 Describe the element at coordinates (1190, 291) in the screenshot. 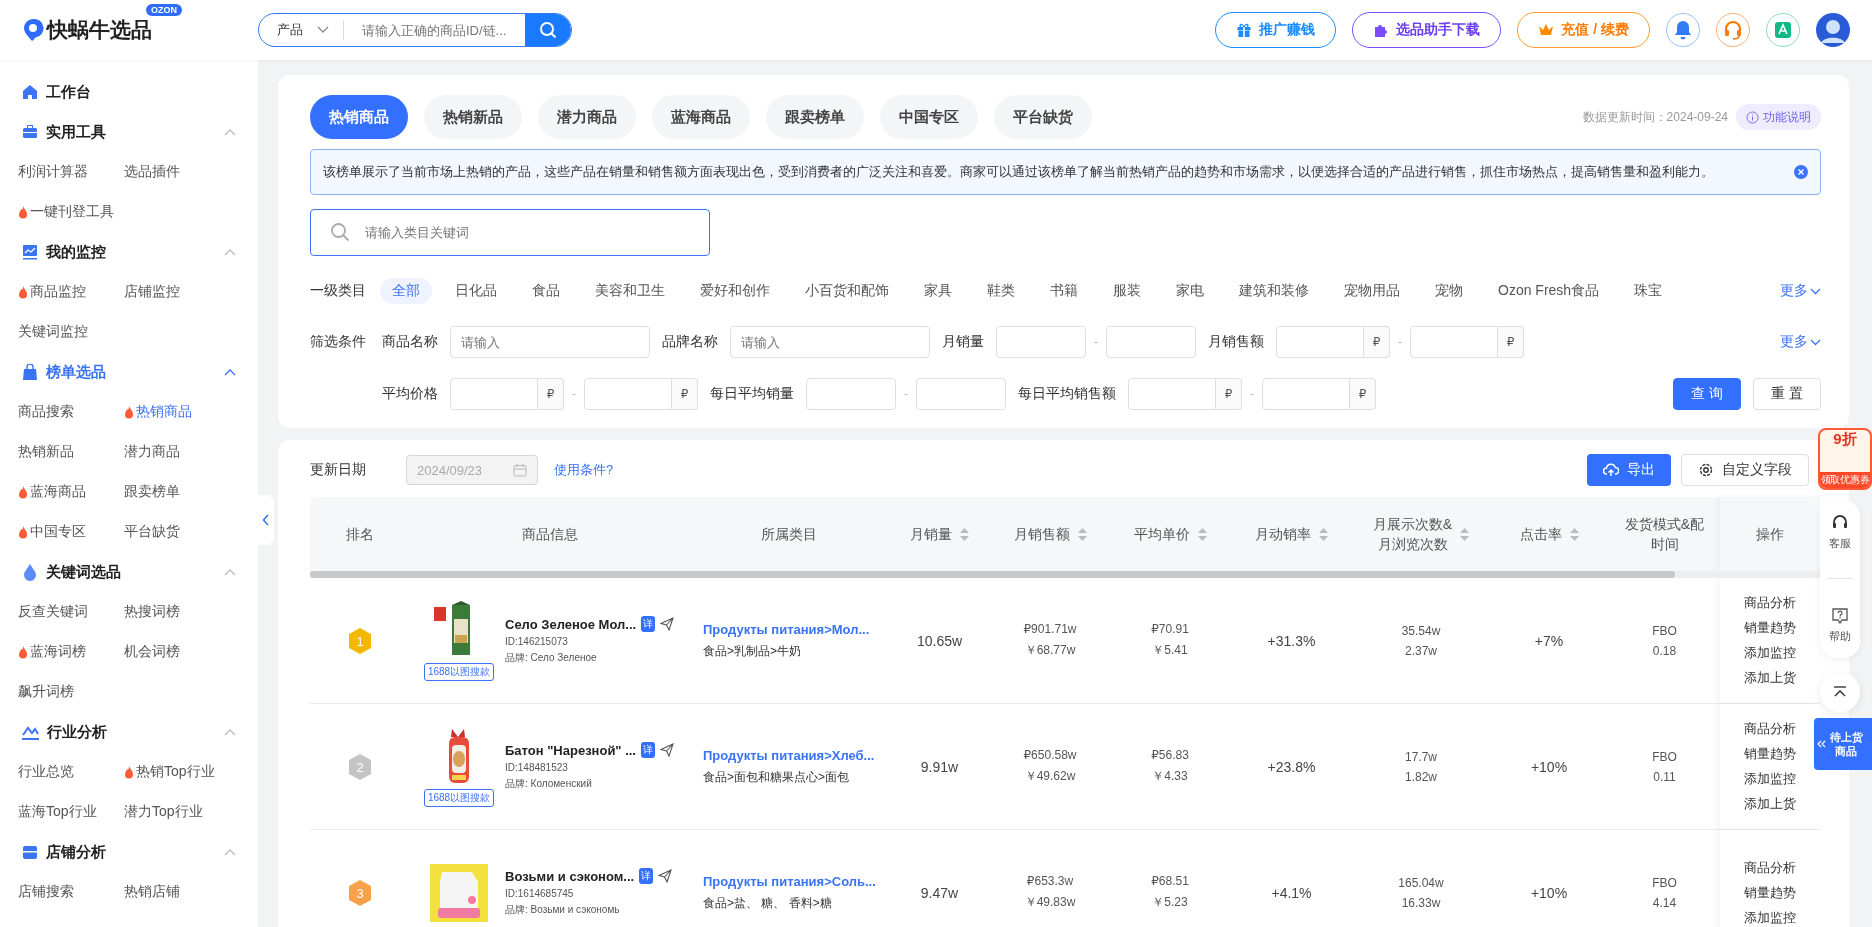

I see `category-chip: 家电` at that location.